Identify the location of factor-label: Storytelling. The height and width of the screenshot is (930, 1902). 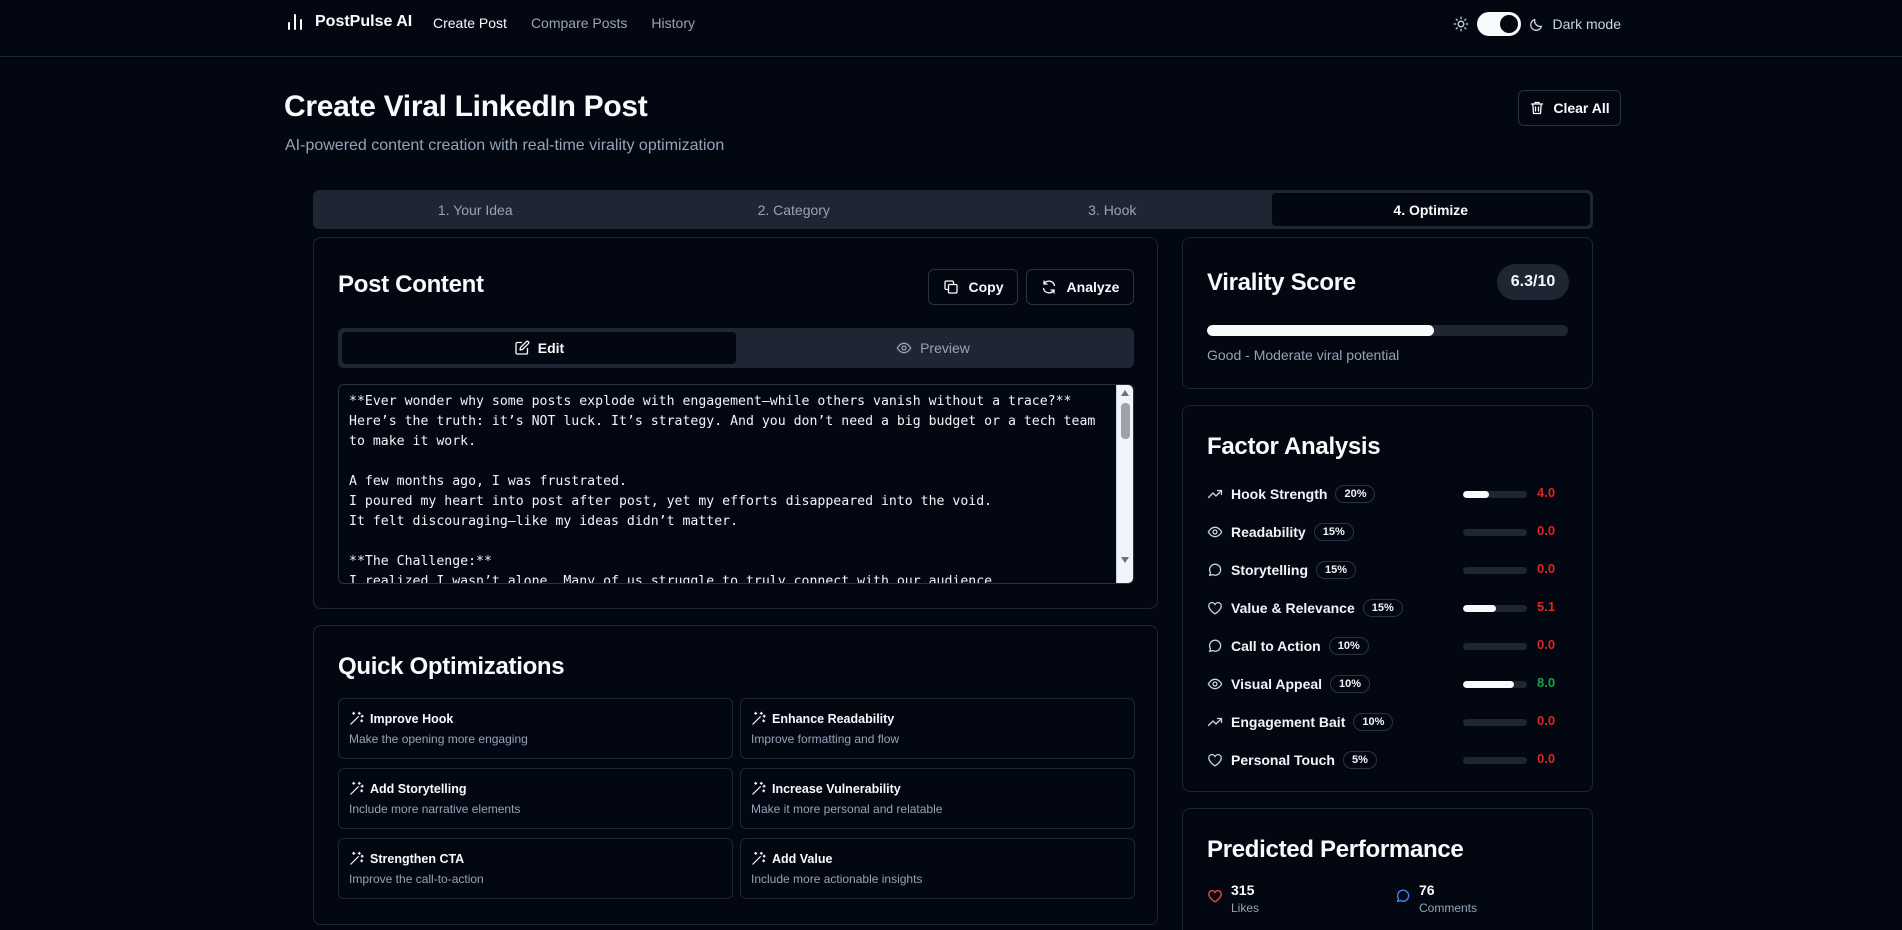
(1270, 570).